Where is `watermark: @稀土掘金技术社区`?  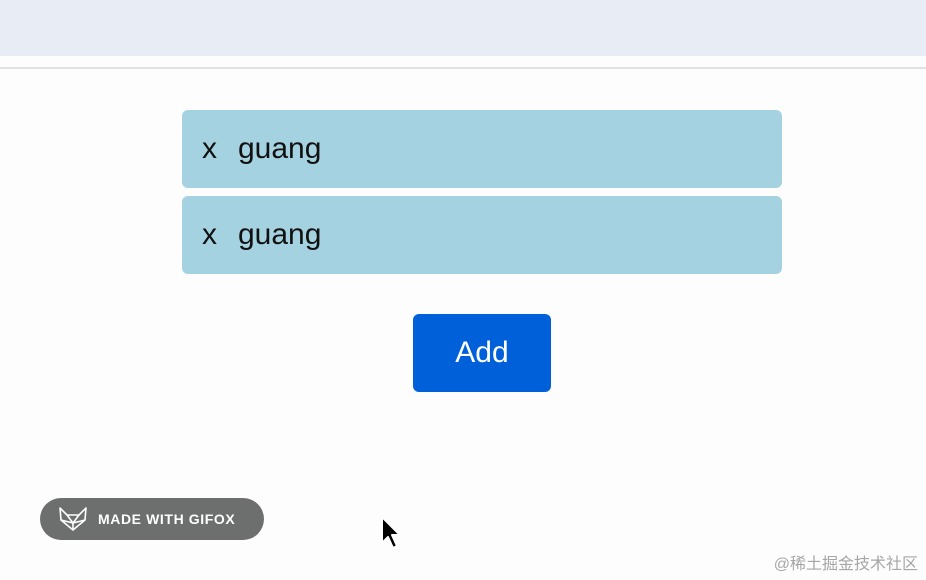
watermark: @稀土掘金技术社区 is located at coordinates (845, 564).